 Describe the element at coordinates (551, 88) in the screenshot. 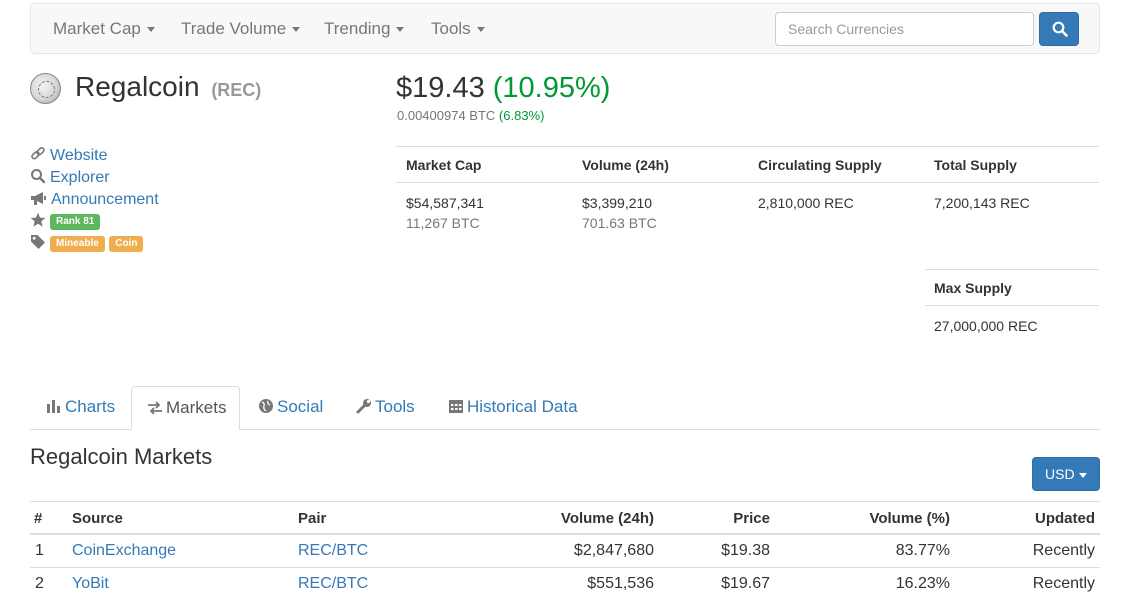

I see `price-change: (10.95%)` at that location.